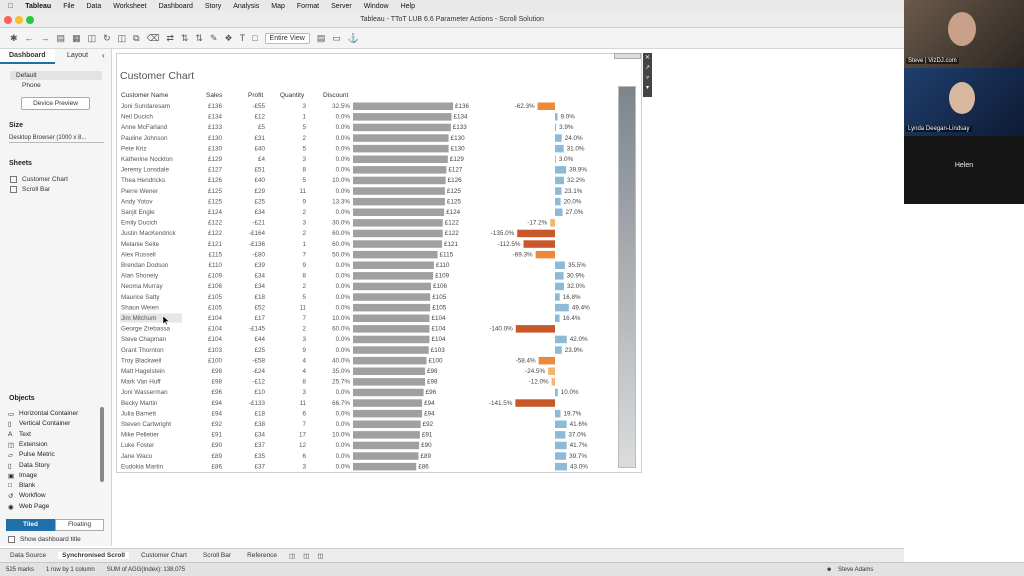 This screenshot has height=576, width=1024. What do you see at coordinates (14, 38) in the screenshot?
I see `tableau-logo-icon: ✱` at bounding box center [14, 38].